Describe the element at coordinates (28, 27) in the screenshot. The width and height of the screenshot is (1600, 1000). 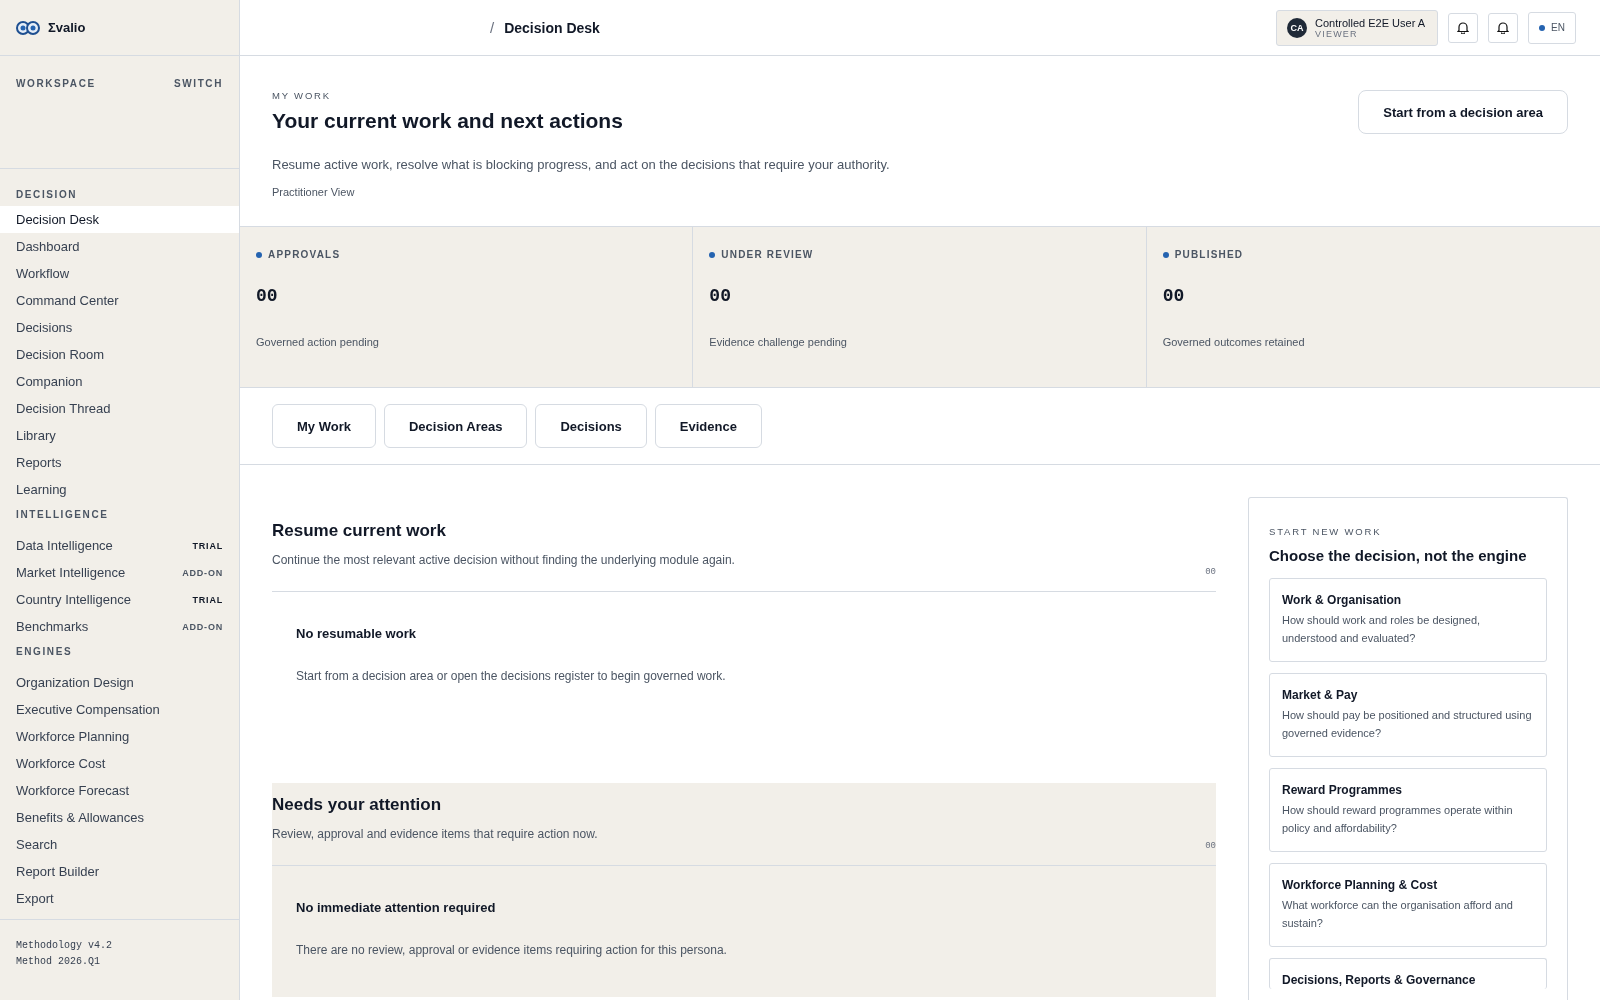
I see `logo-icon` at that location.